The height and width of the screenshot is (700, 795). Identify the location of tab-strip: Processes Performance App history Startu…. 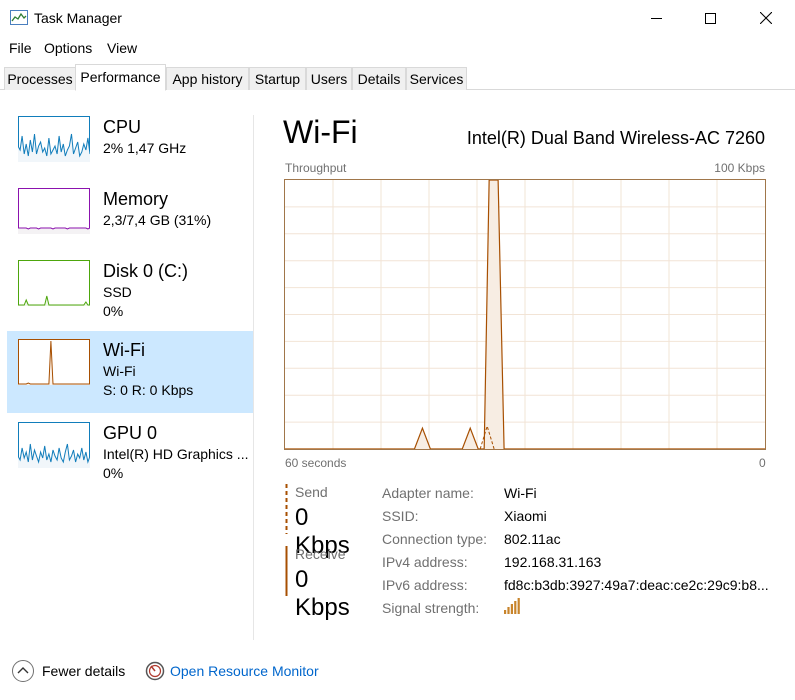
(397, 77).